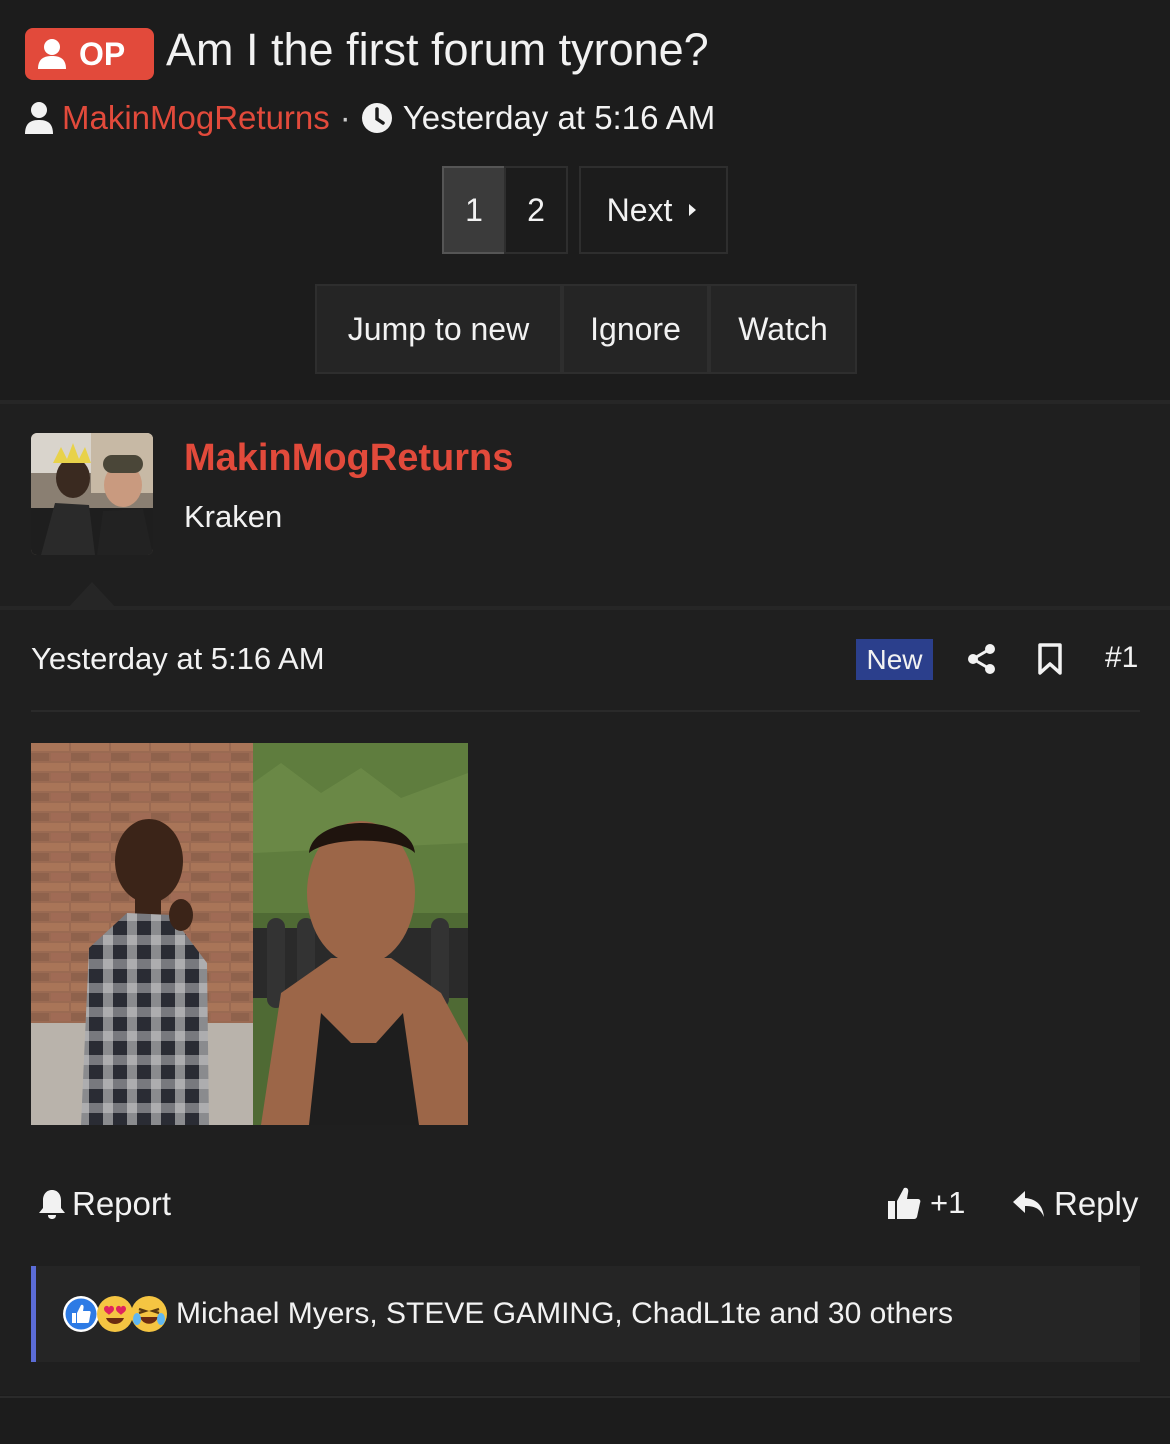  Describe the element at coordinates (437, 49) in the screenshot. I see `thread-title: Am I the first forum tyrone?` at that location.